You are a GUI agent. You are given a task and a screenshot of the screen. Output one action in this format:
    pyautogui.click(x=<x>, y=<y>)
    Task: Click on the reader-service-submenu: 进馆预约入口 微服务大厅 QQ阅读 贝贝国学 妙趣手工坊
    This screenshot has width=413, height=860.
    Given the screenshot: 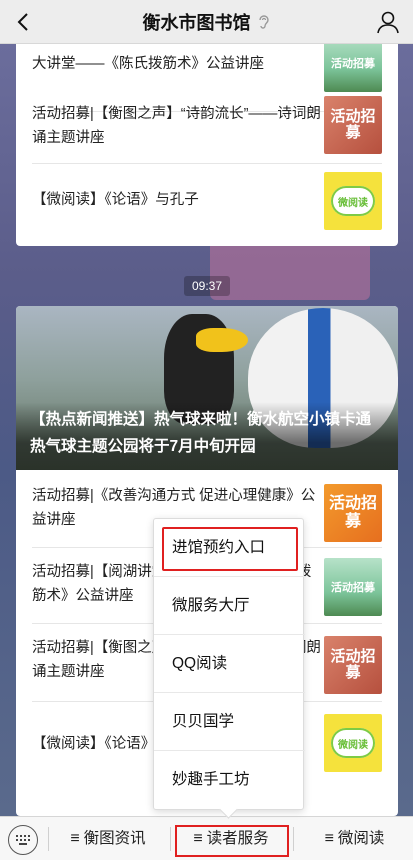 What is the action you would take?
    pyautogui.click(x=229, y=664)
    